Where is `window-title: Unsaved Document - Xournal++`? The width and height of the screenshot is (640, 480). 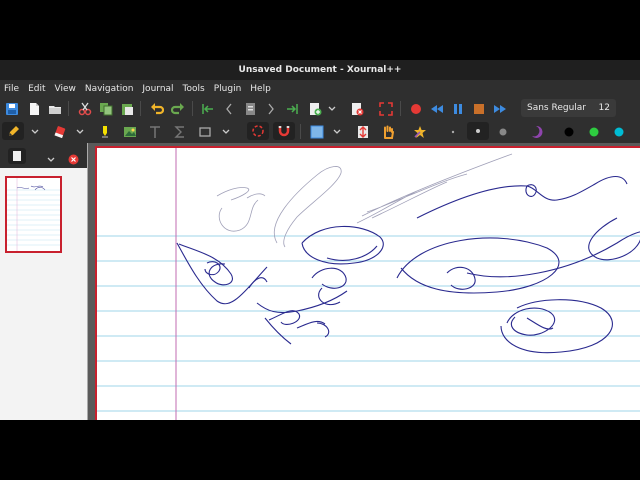 window-title: Unsaved Document - Xournal++ is located at coordinates (320, 70).